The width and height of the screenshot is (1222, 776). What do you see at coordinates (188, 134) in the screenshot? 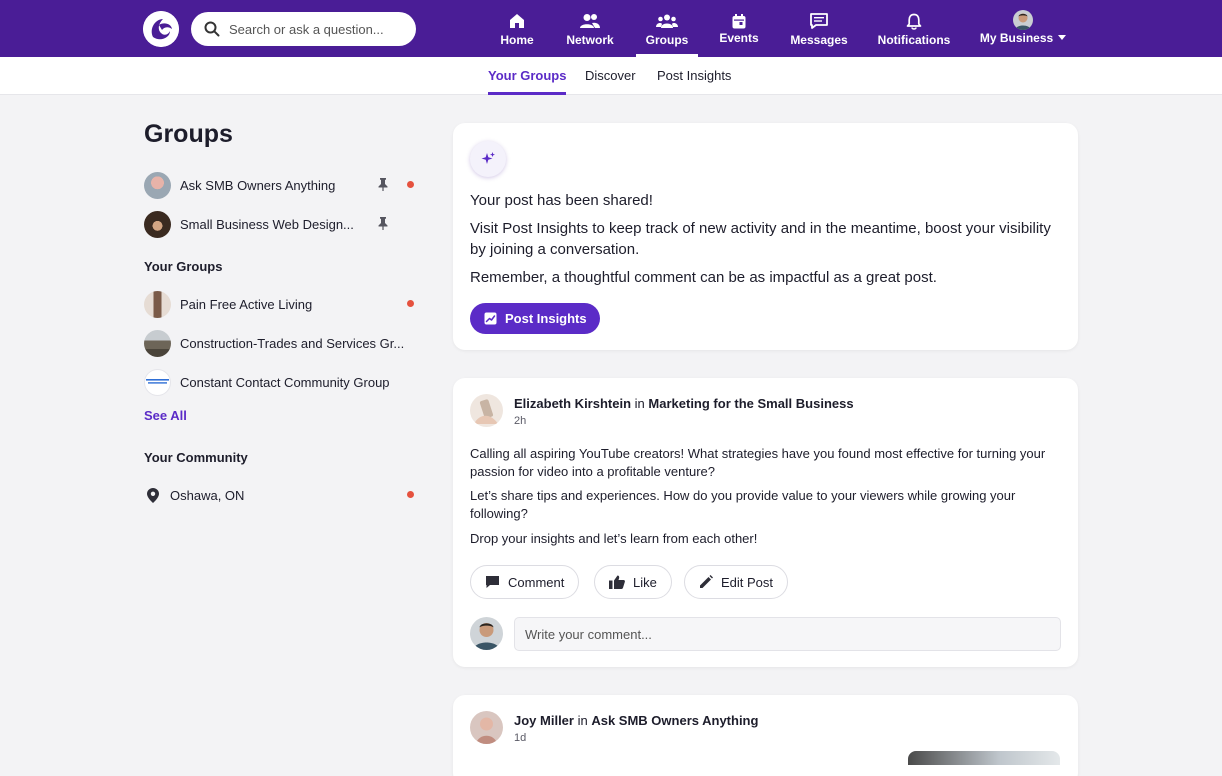
I see `sidebar-title: Groups` at bounding box center [188, 134].